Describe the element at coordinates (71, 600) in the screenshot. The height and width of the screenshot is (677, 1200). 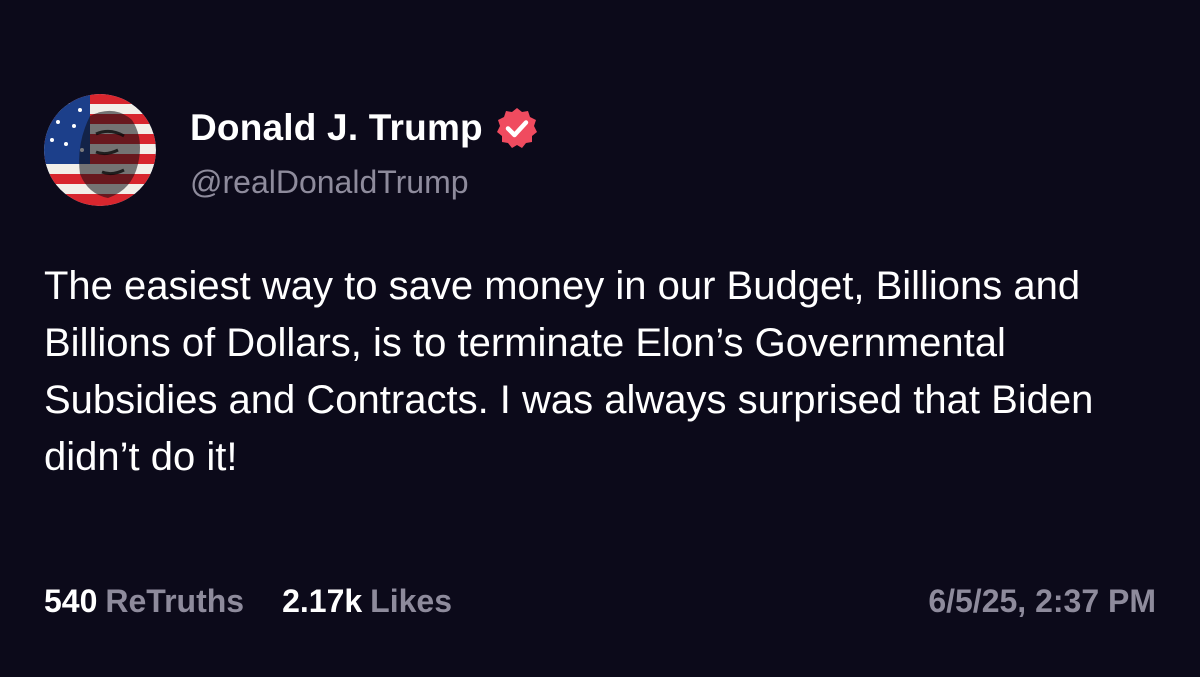
I see `retruths-count: 540` at that location.